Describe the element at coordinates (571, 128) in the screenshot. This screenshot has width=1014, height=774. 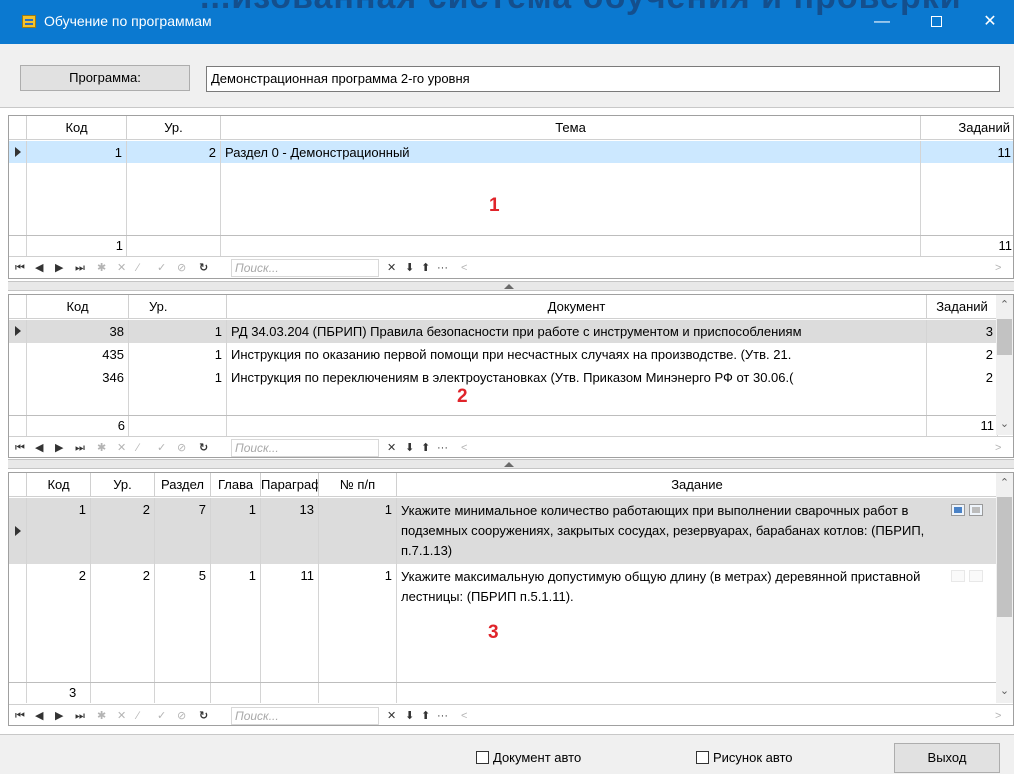
I see `col-header-theme: Тема` at that location.